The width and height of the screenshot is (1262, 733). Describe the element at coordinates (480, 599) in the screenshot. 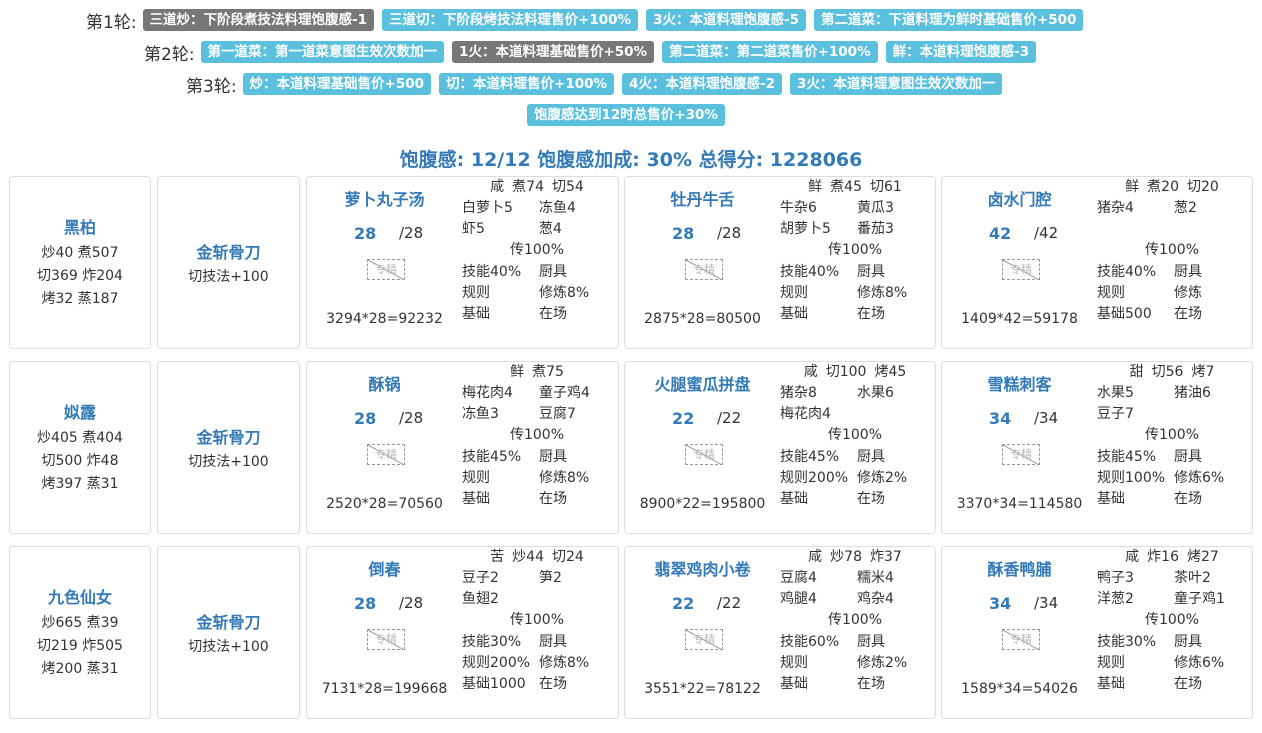

I see `ingredient: 鱼翅2` at that location.